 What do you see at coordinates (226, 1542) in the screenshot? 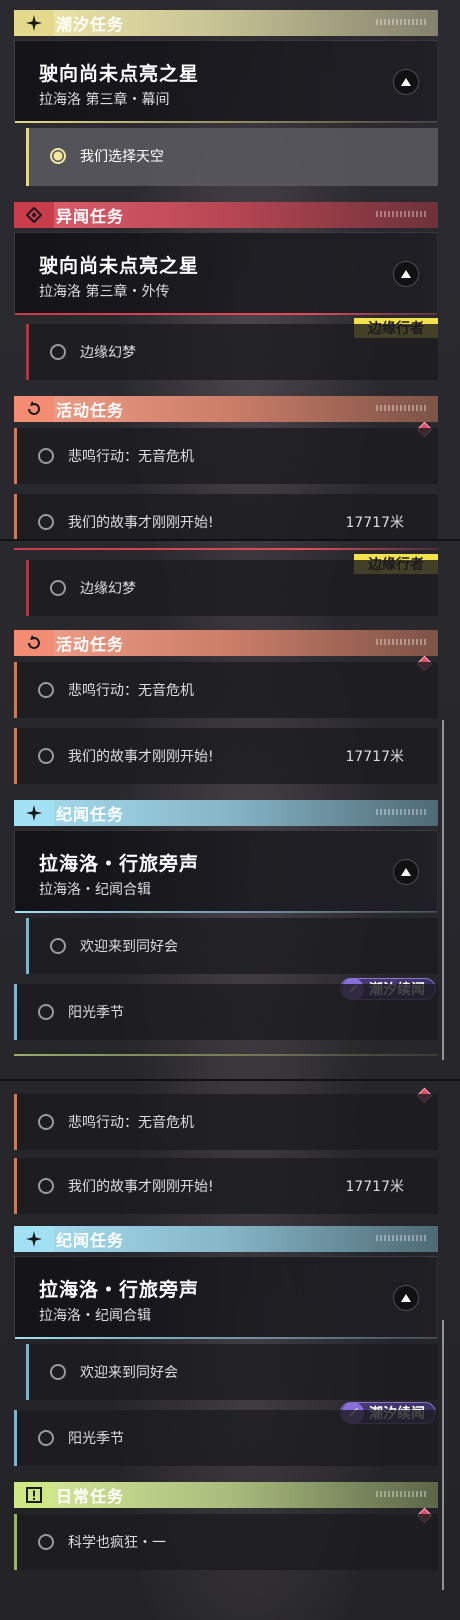
I see `objective-row: 科学也疯狂・一` at bounding box center [226, 1542].